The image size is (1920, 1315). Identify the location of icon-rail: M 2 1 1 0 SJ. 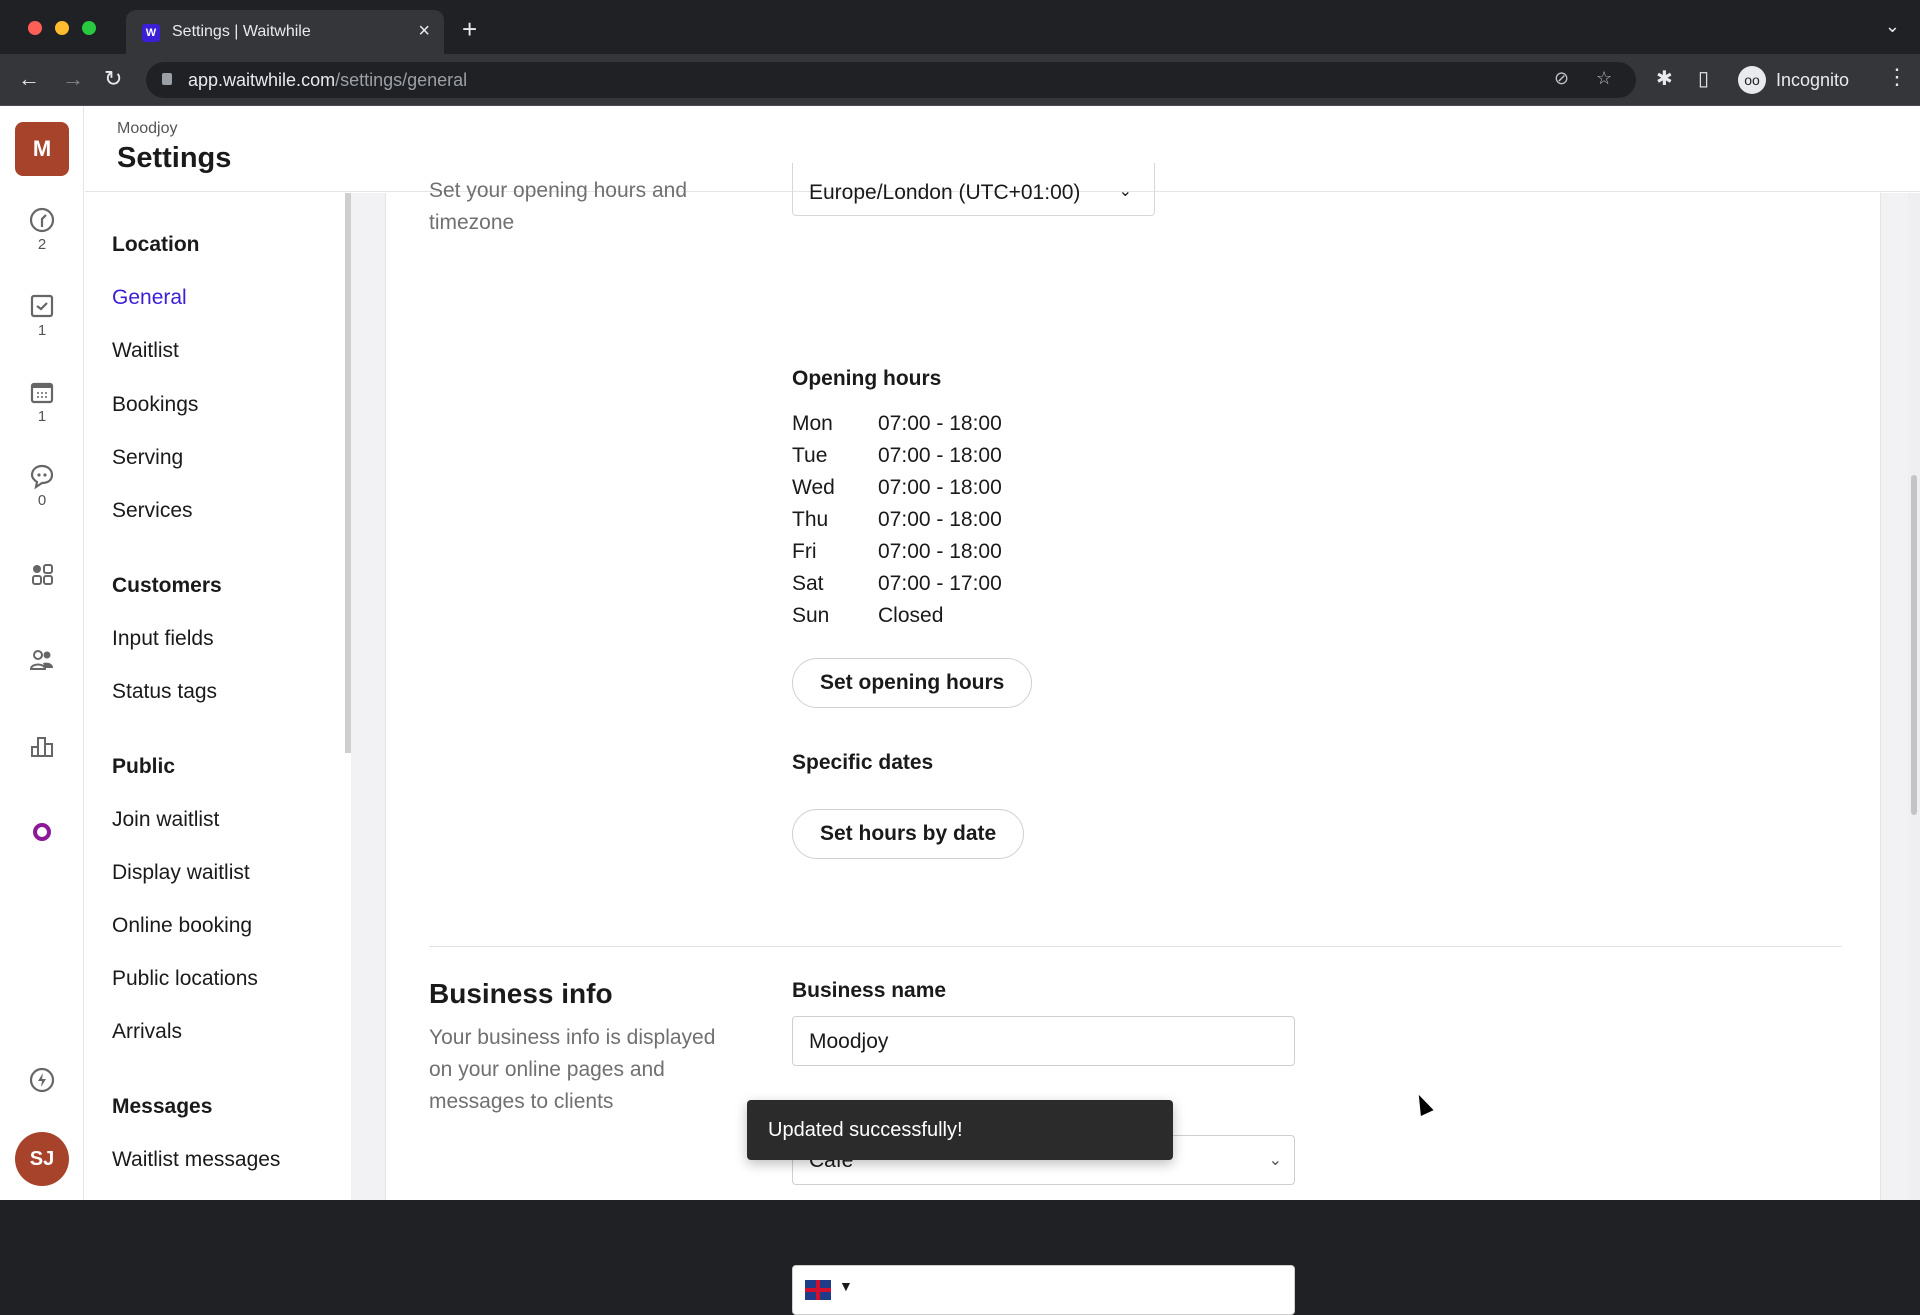
(42, 653).